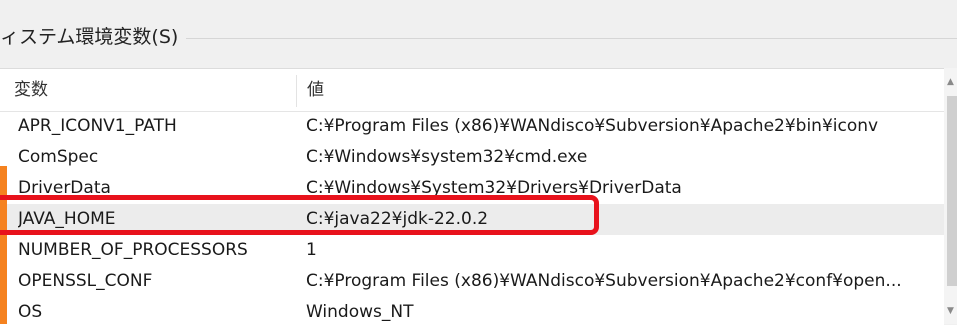 Image resolution: width=957 pixels, height=325 pixels. What do you see at coordinates (360, 312) in the screenshot?
I see `variable-value: Windows_NT` at bounding box center [360, 312].